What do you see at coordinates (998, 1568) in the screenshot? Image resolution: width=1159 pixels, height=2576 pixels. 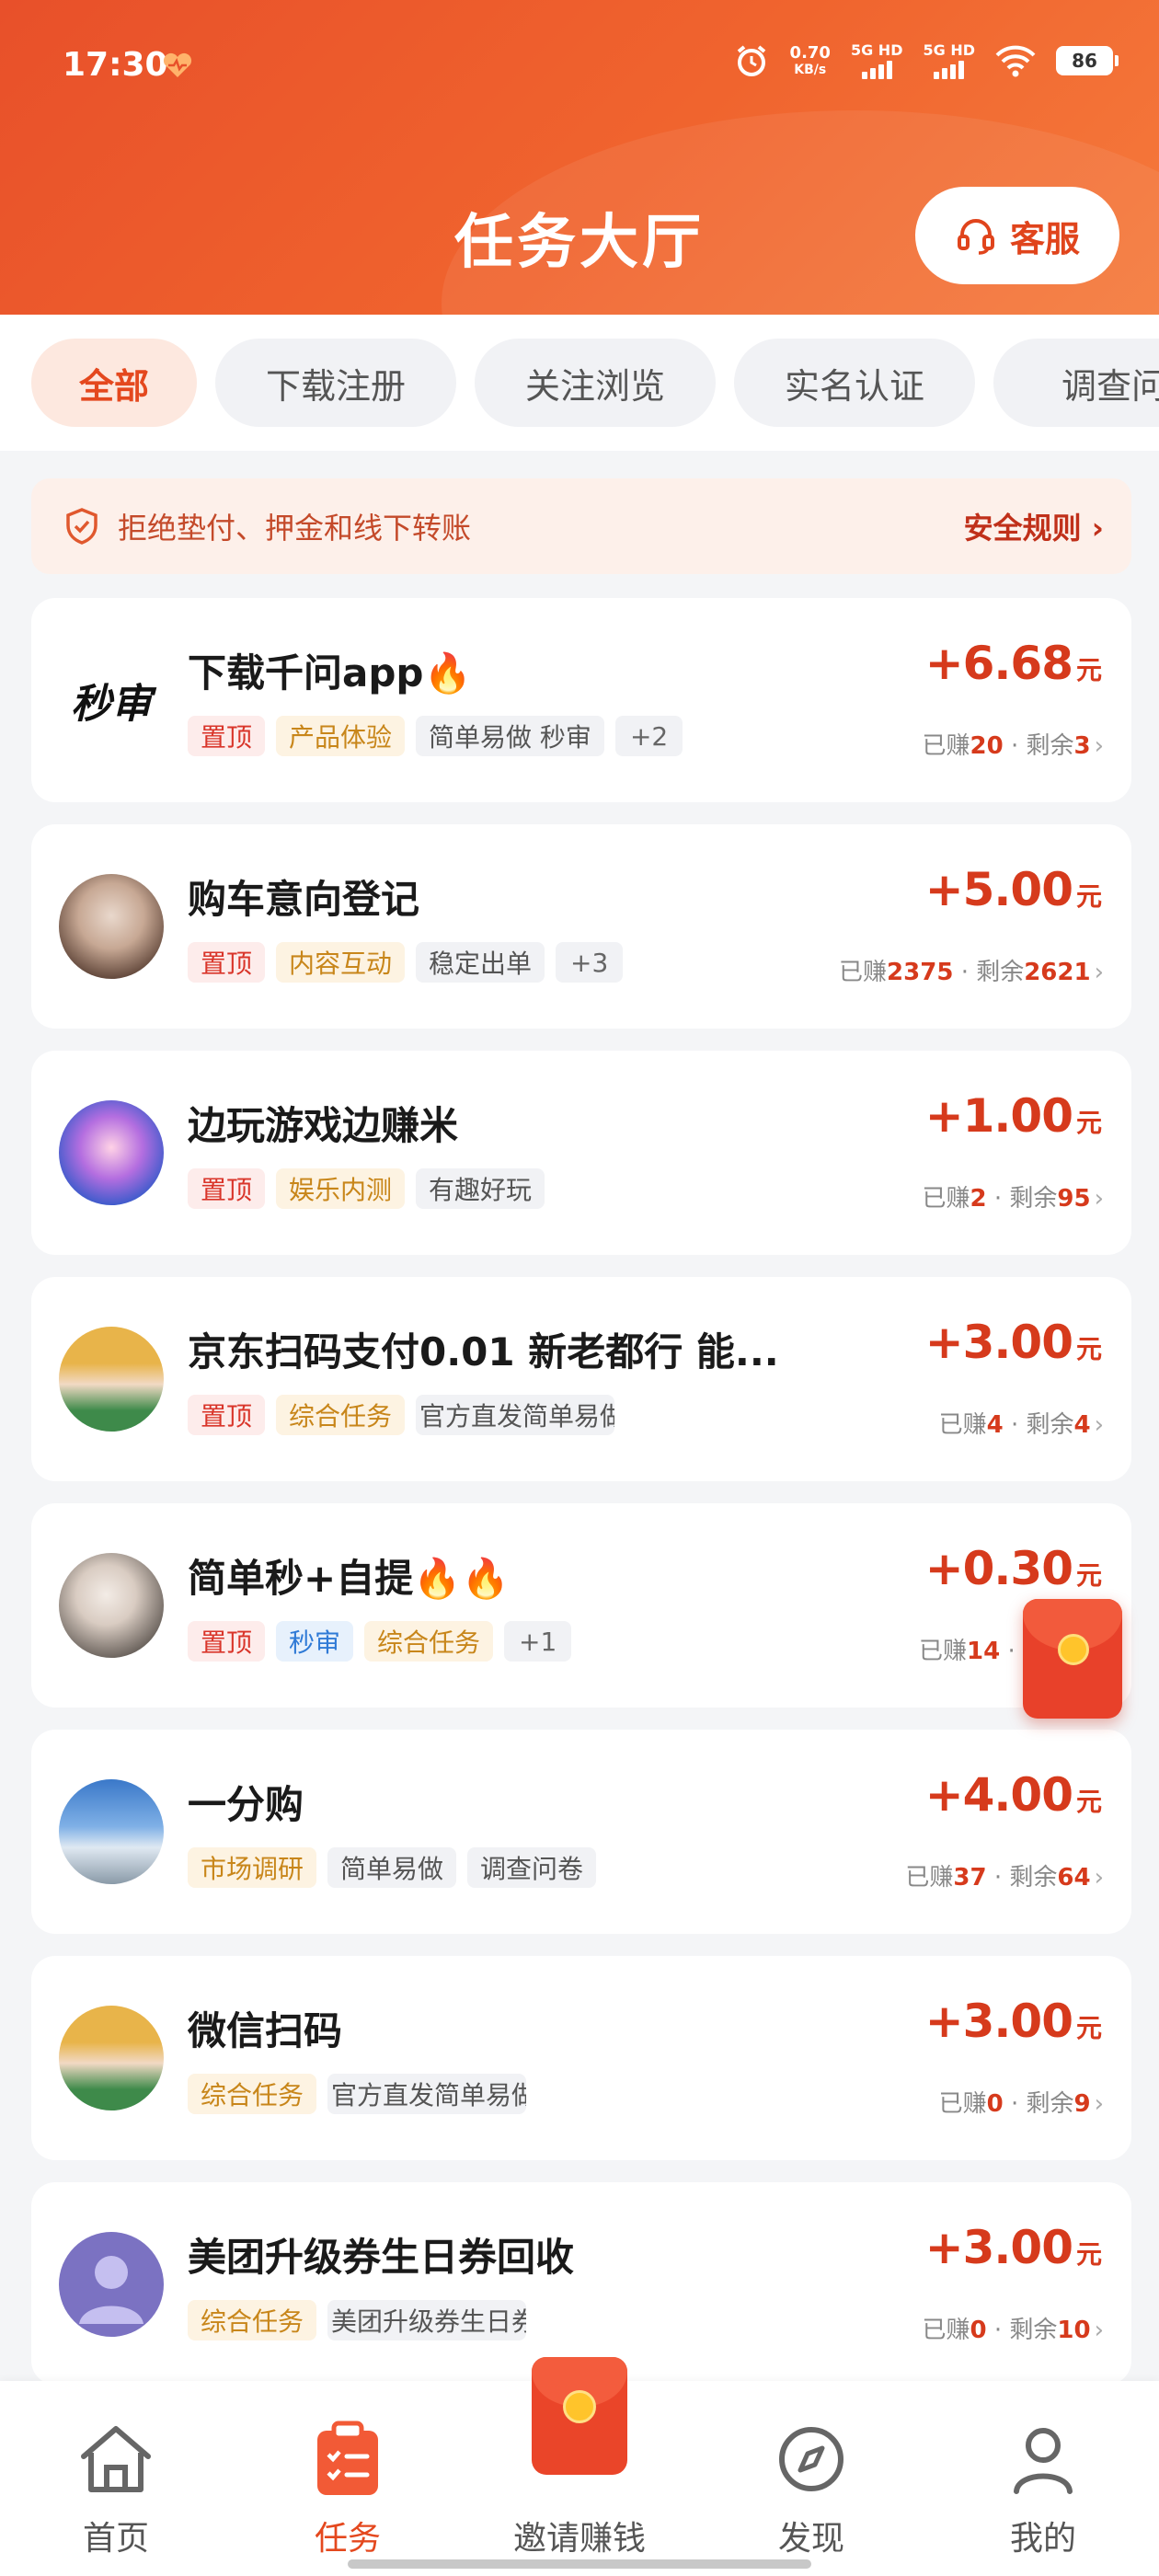 I see `task-reward-amount: +0.30` at bounding box center [998, 1568].